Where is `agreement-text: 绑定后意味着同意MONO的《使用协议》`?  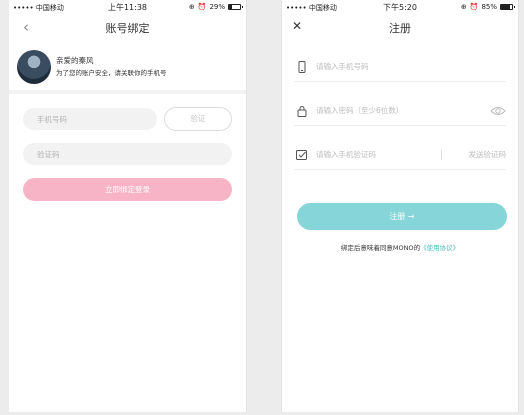
agreement-text: 绑定后意味着同意MONO的《使用协议》 is located at coordinates (400, 247).